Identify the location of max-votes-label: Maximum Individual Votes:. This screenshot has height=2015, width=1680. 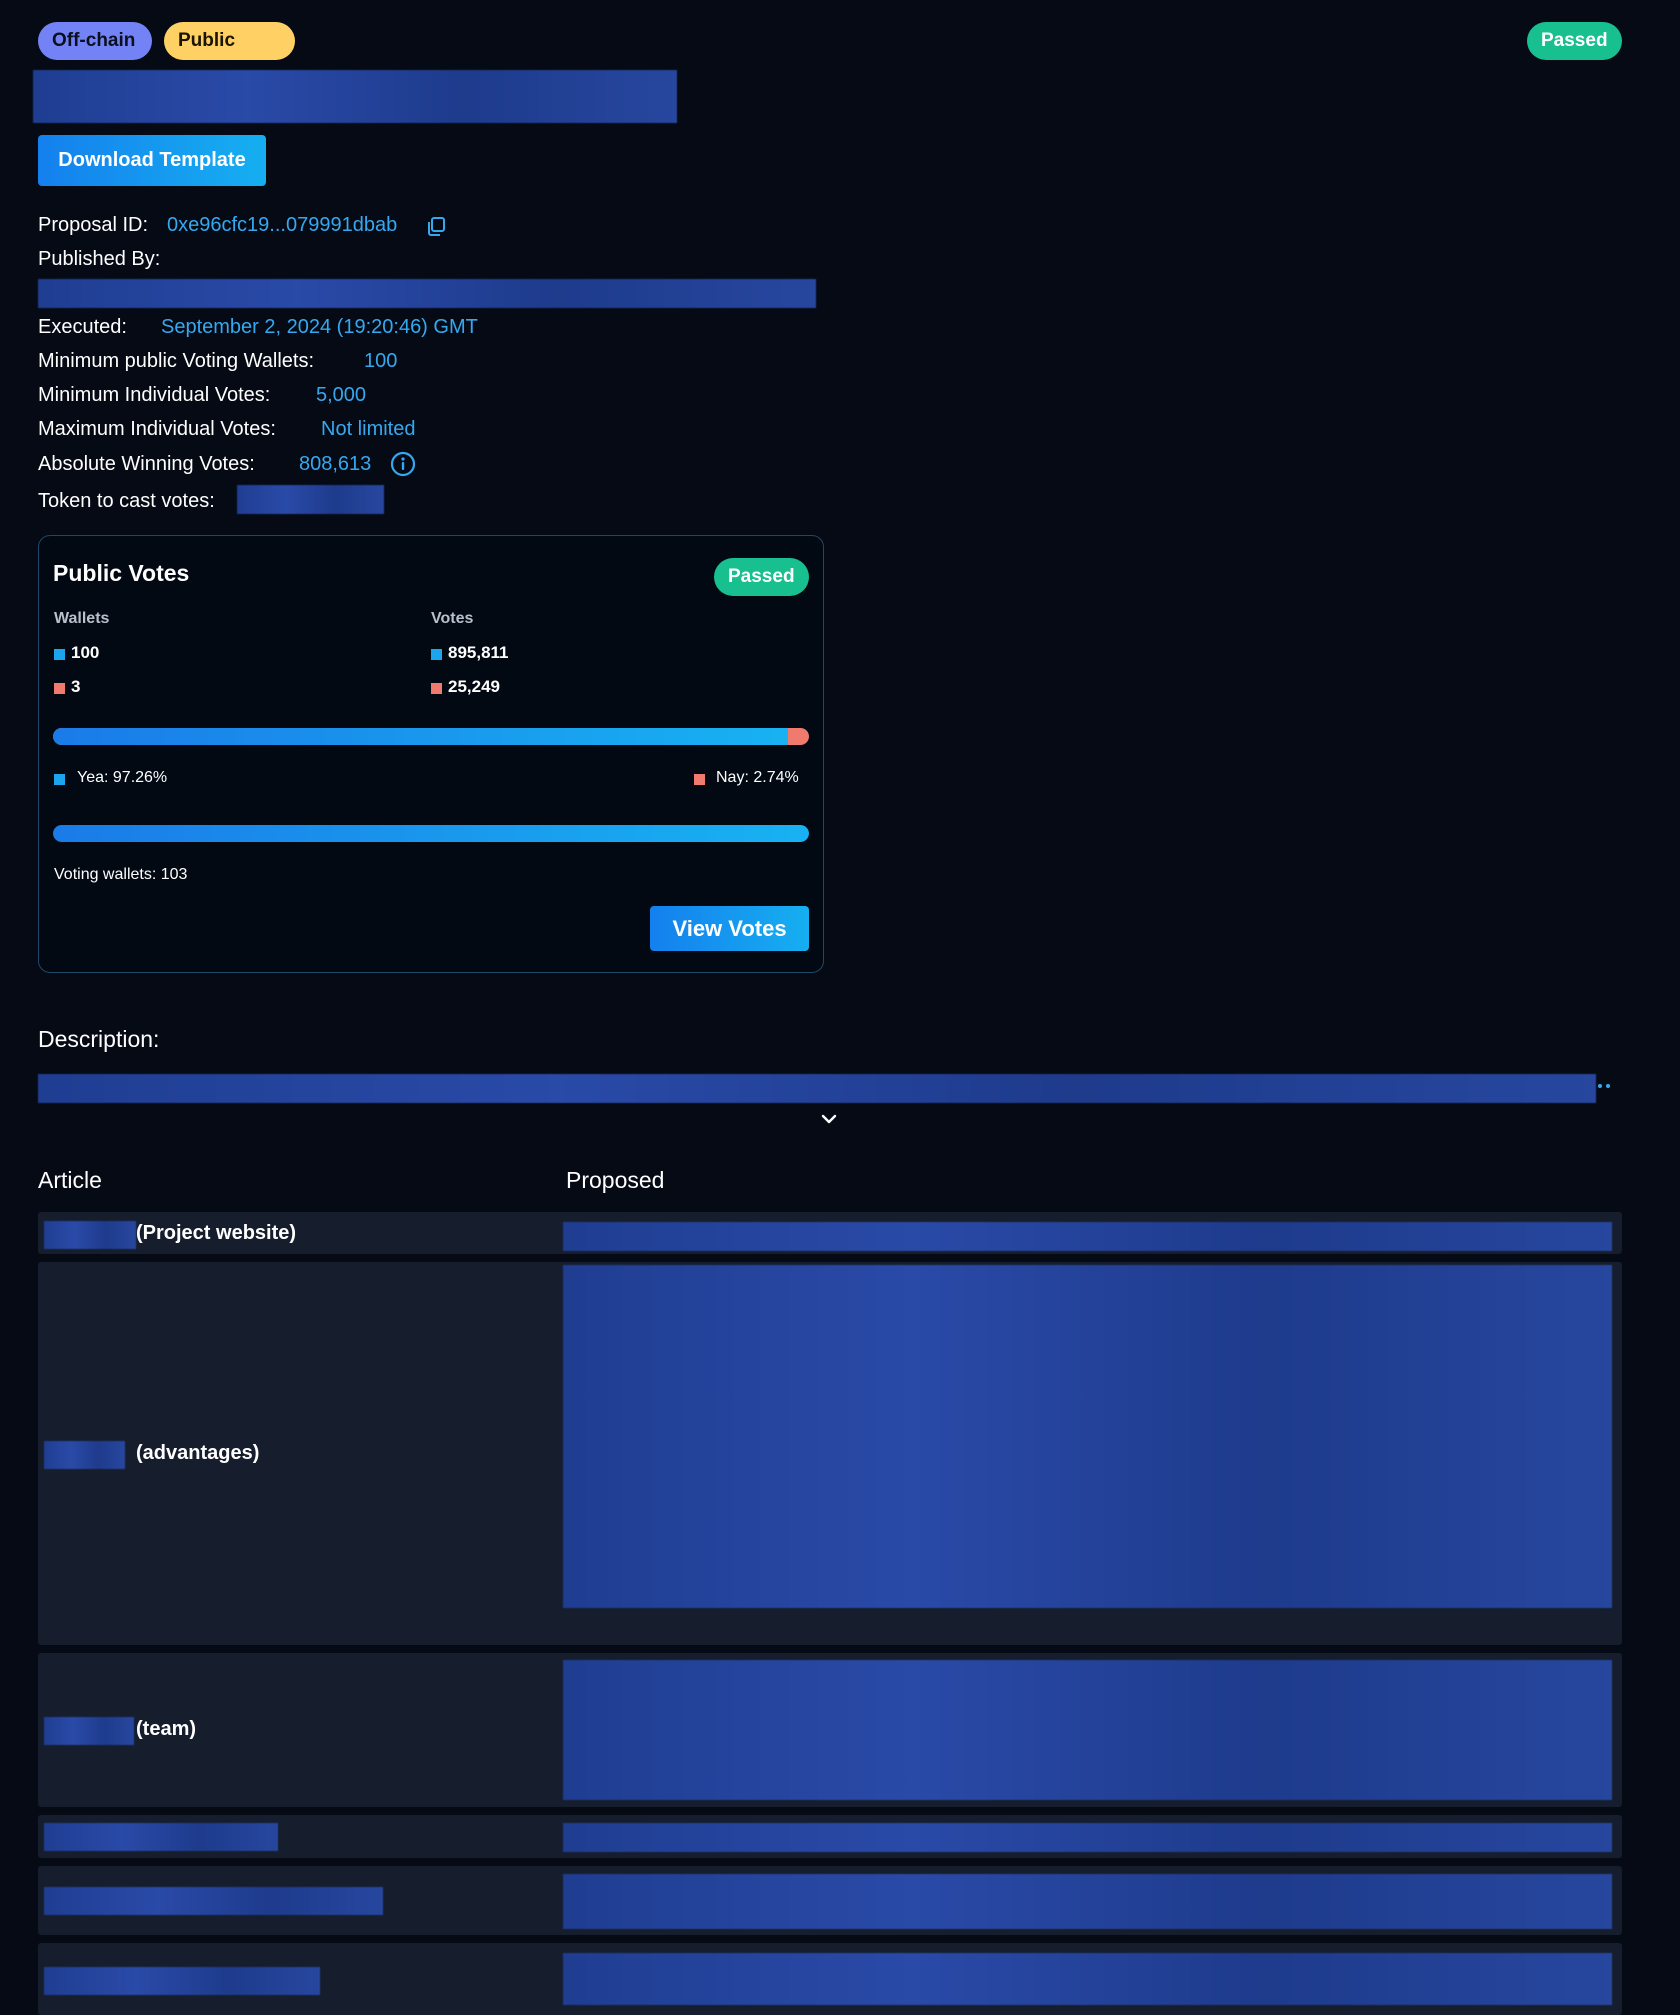
(157, 429).